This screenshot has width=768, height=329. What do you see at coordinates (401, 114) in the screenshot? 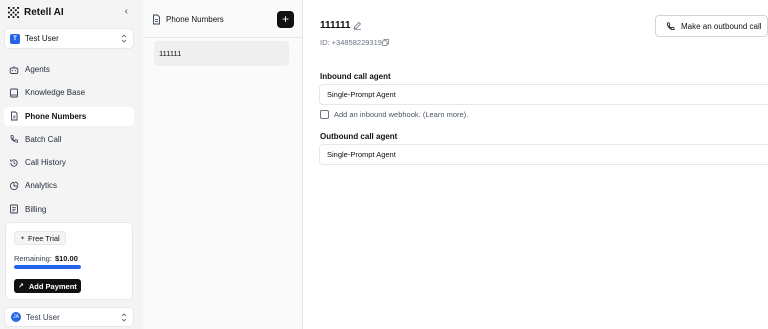
I see `inbound-webhook-text: Add an inbound webhook. (Learn more).` at bounding box center [401, 114].